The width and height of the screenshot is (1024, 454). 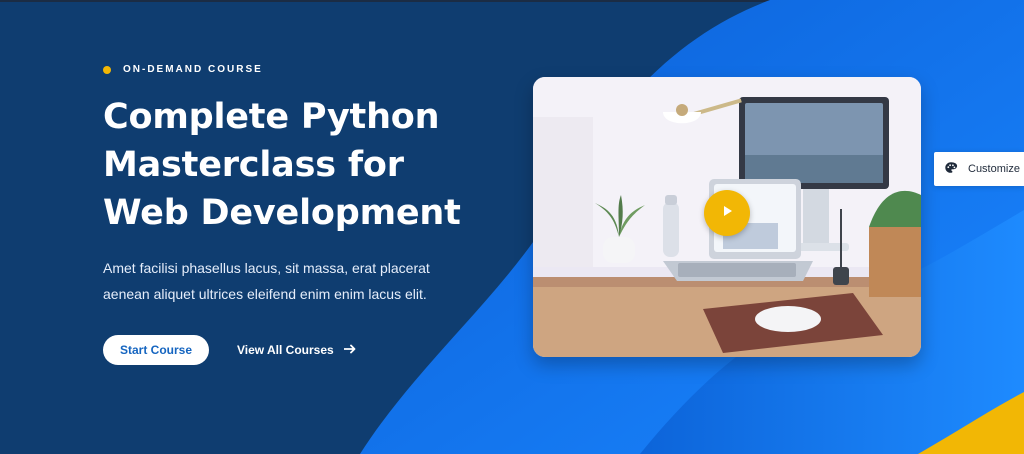 I want to click on customize-button: Customize, so click(x=979, y=169).